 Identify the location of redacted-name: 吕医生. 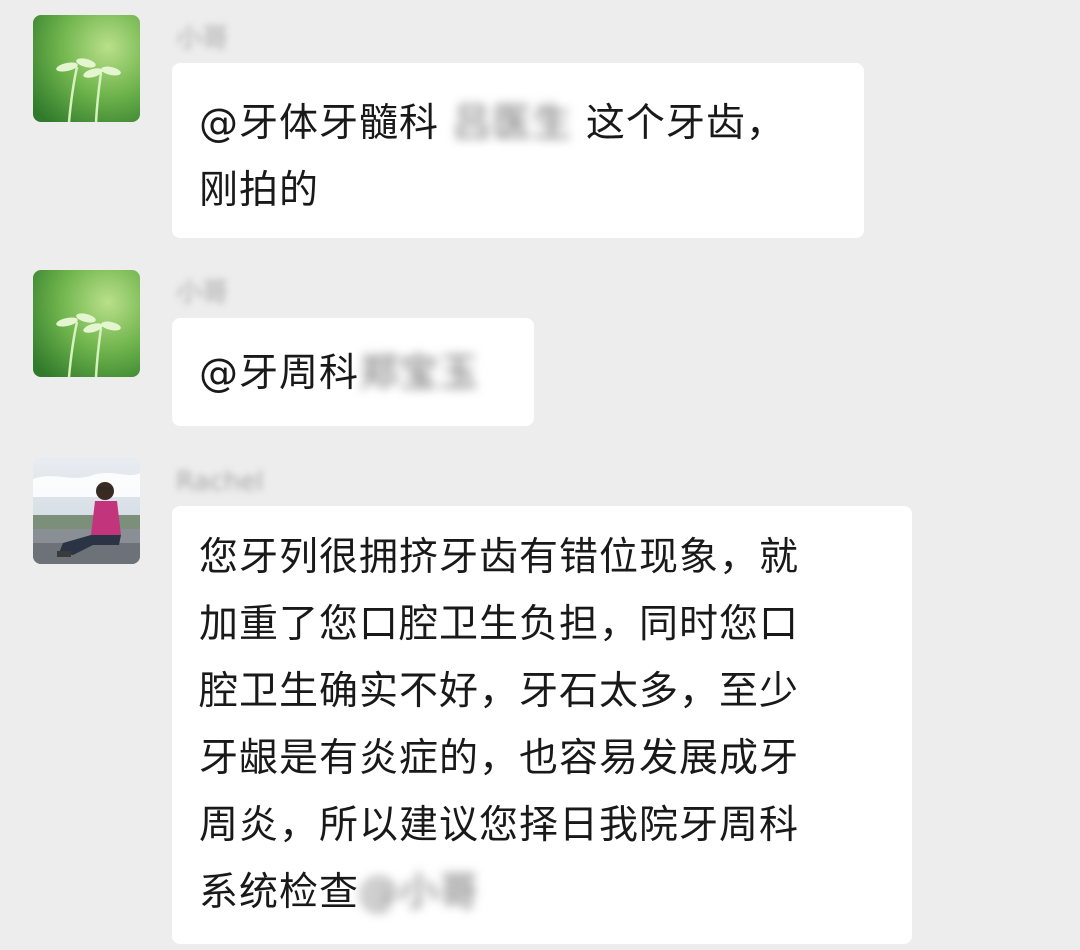
(512, 123).